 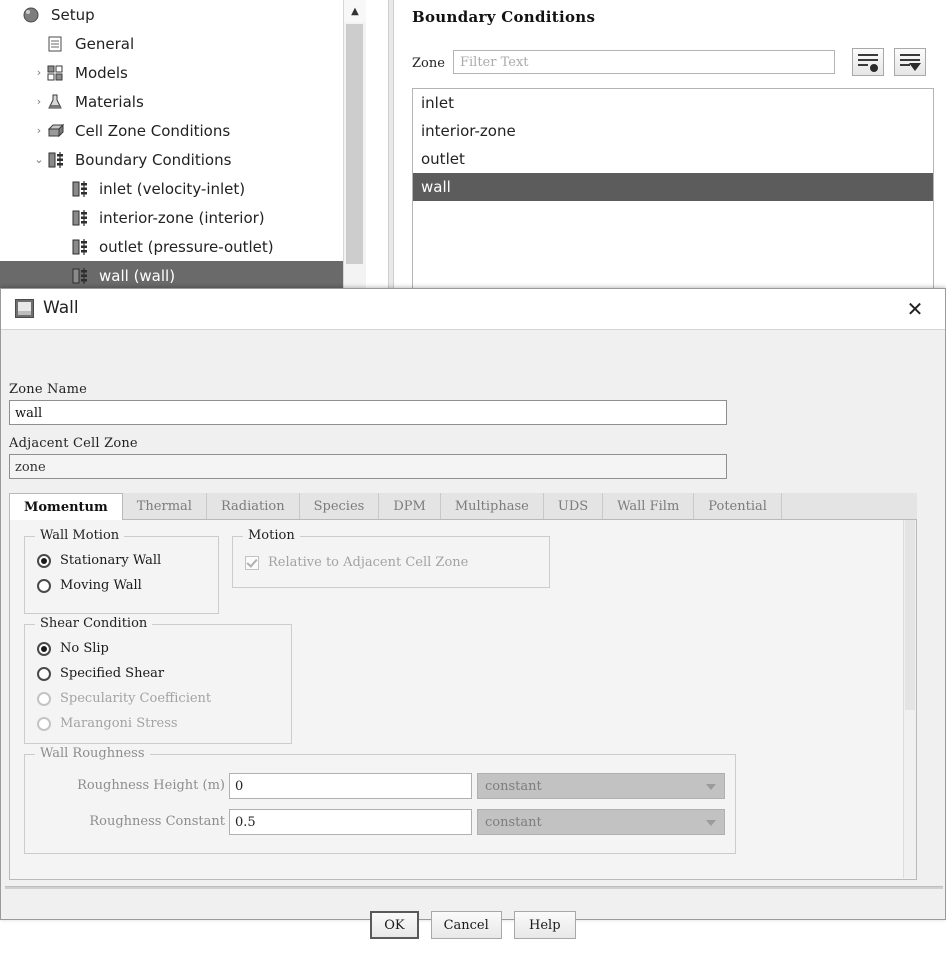 I want to click on zone-name-label: Zone Name, so click(x=48, y=389).